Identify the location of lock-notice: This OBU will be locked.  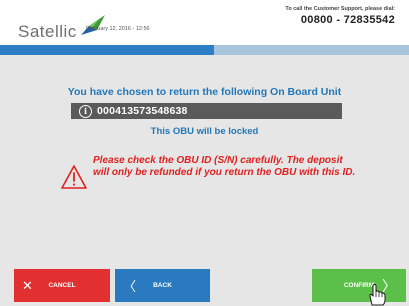
(204, 131).